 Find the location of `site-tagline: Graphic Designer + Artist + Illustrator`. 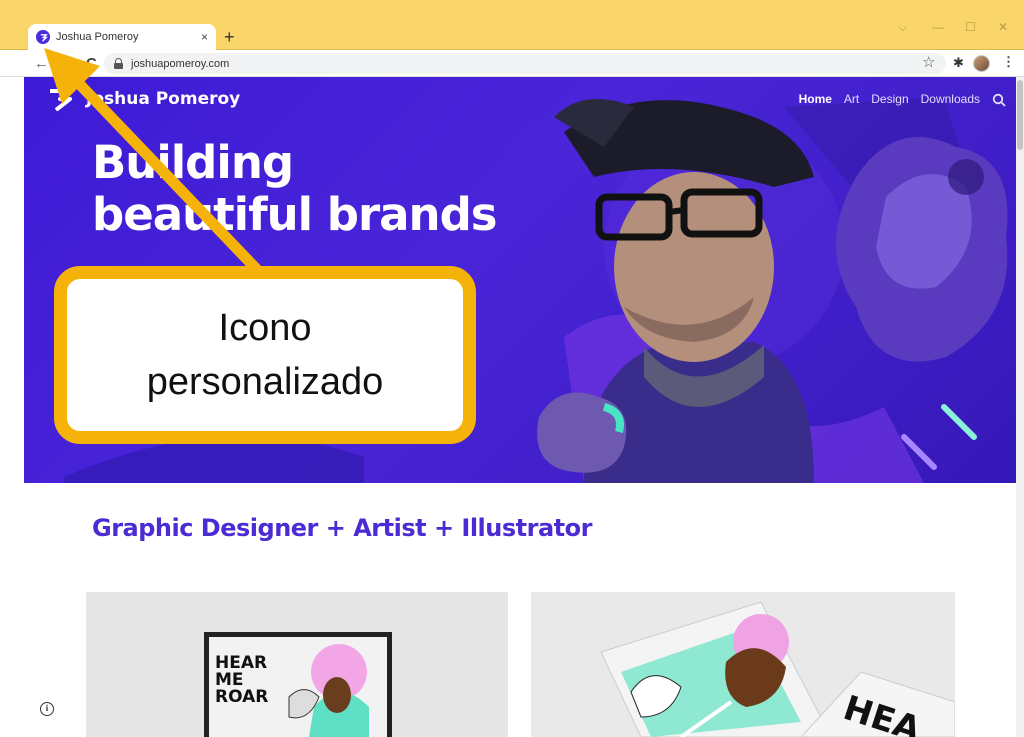

site-tagline: Graphic Designer + Artist + Illustrator is located at coordinates (342, 528).